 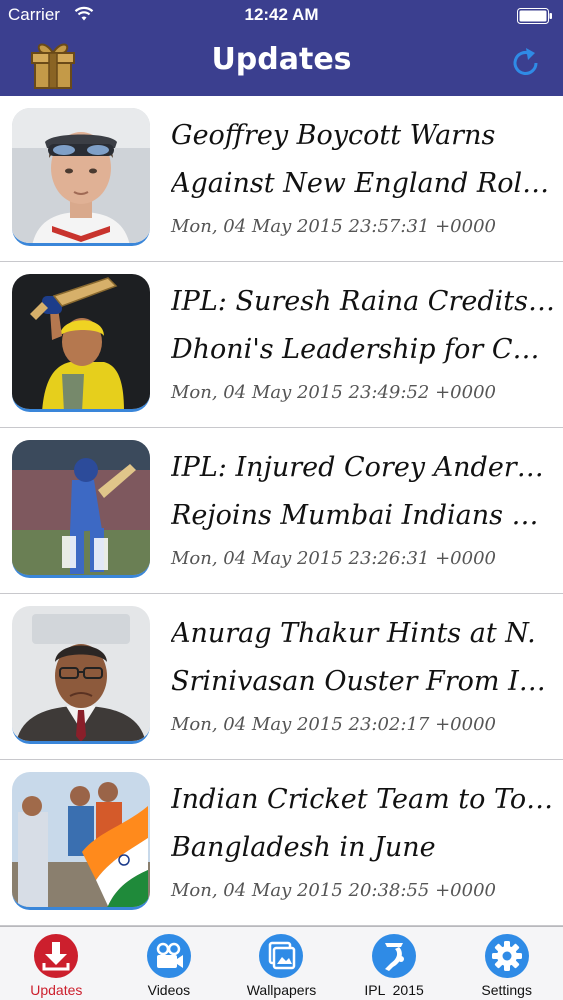 What do you see at coordinates (363, 301) in the screenshot?
I see `headline-line: IPL: Suresh Raina Credits MS` at bounding box center [363, 301].